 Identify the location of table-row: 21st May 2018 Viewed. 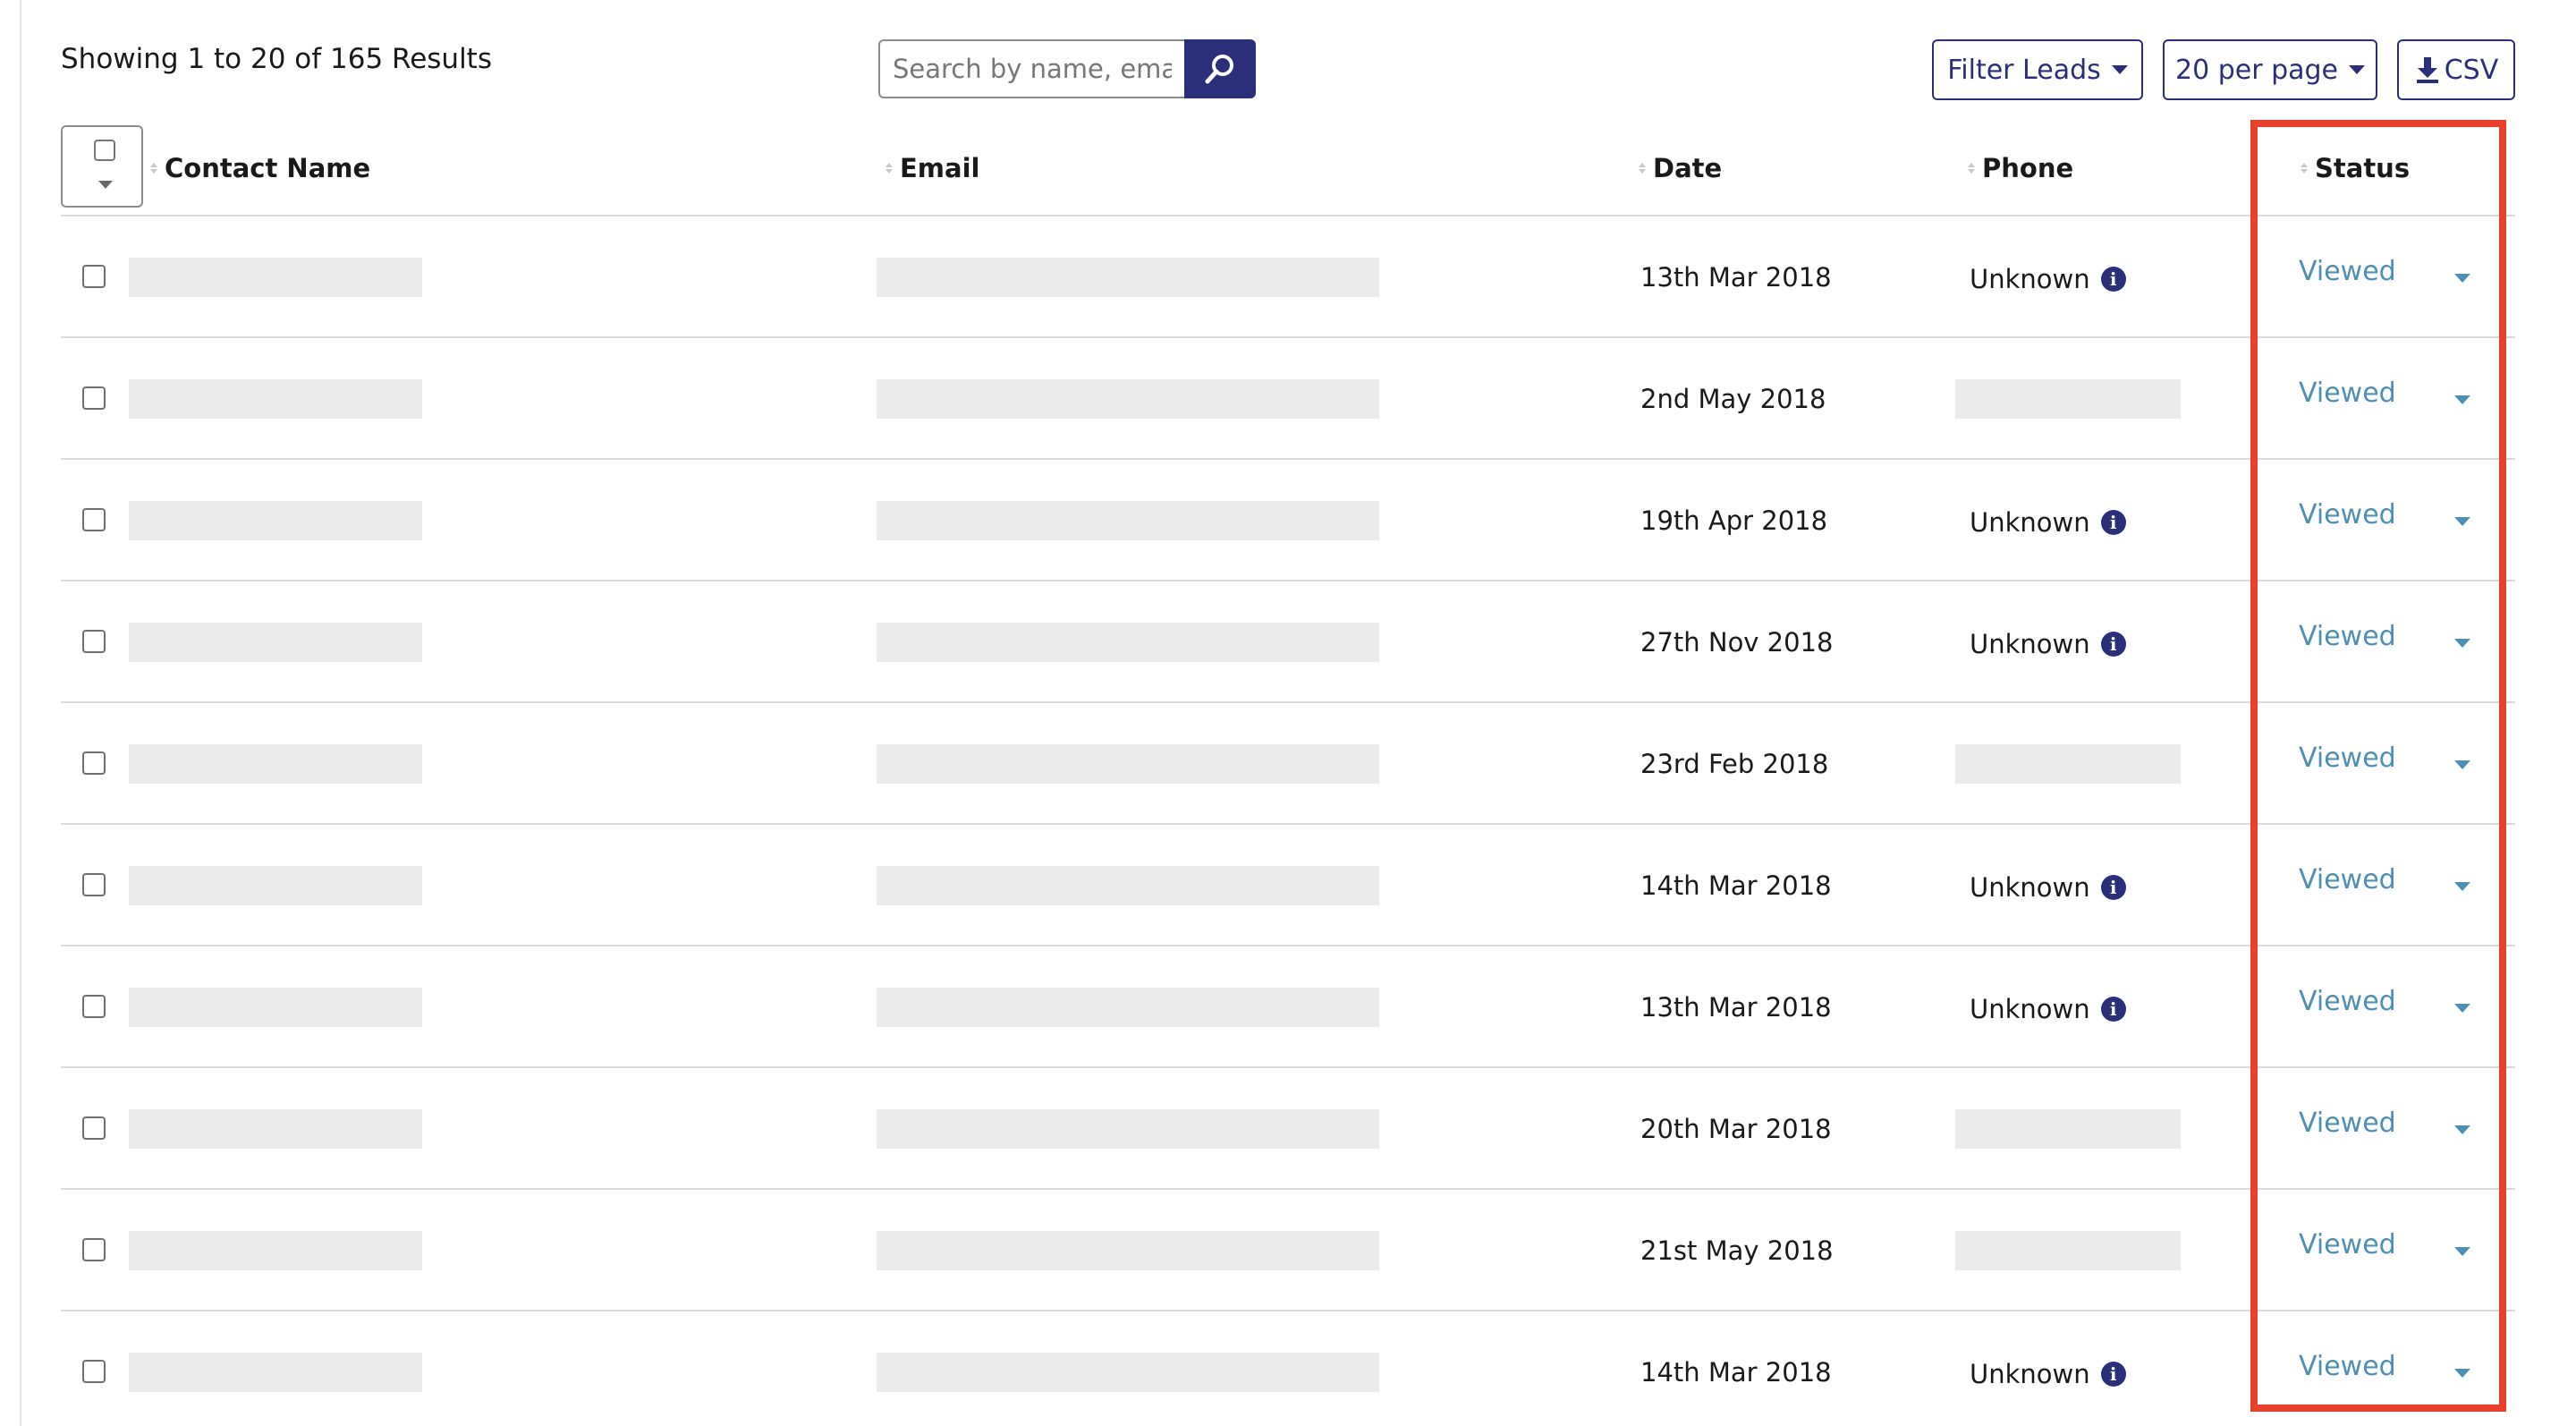
(1288, 1251).